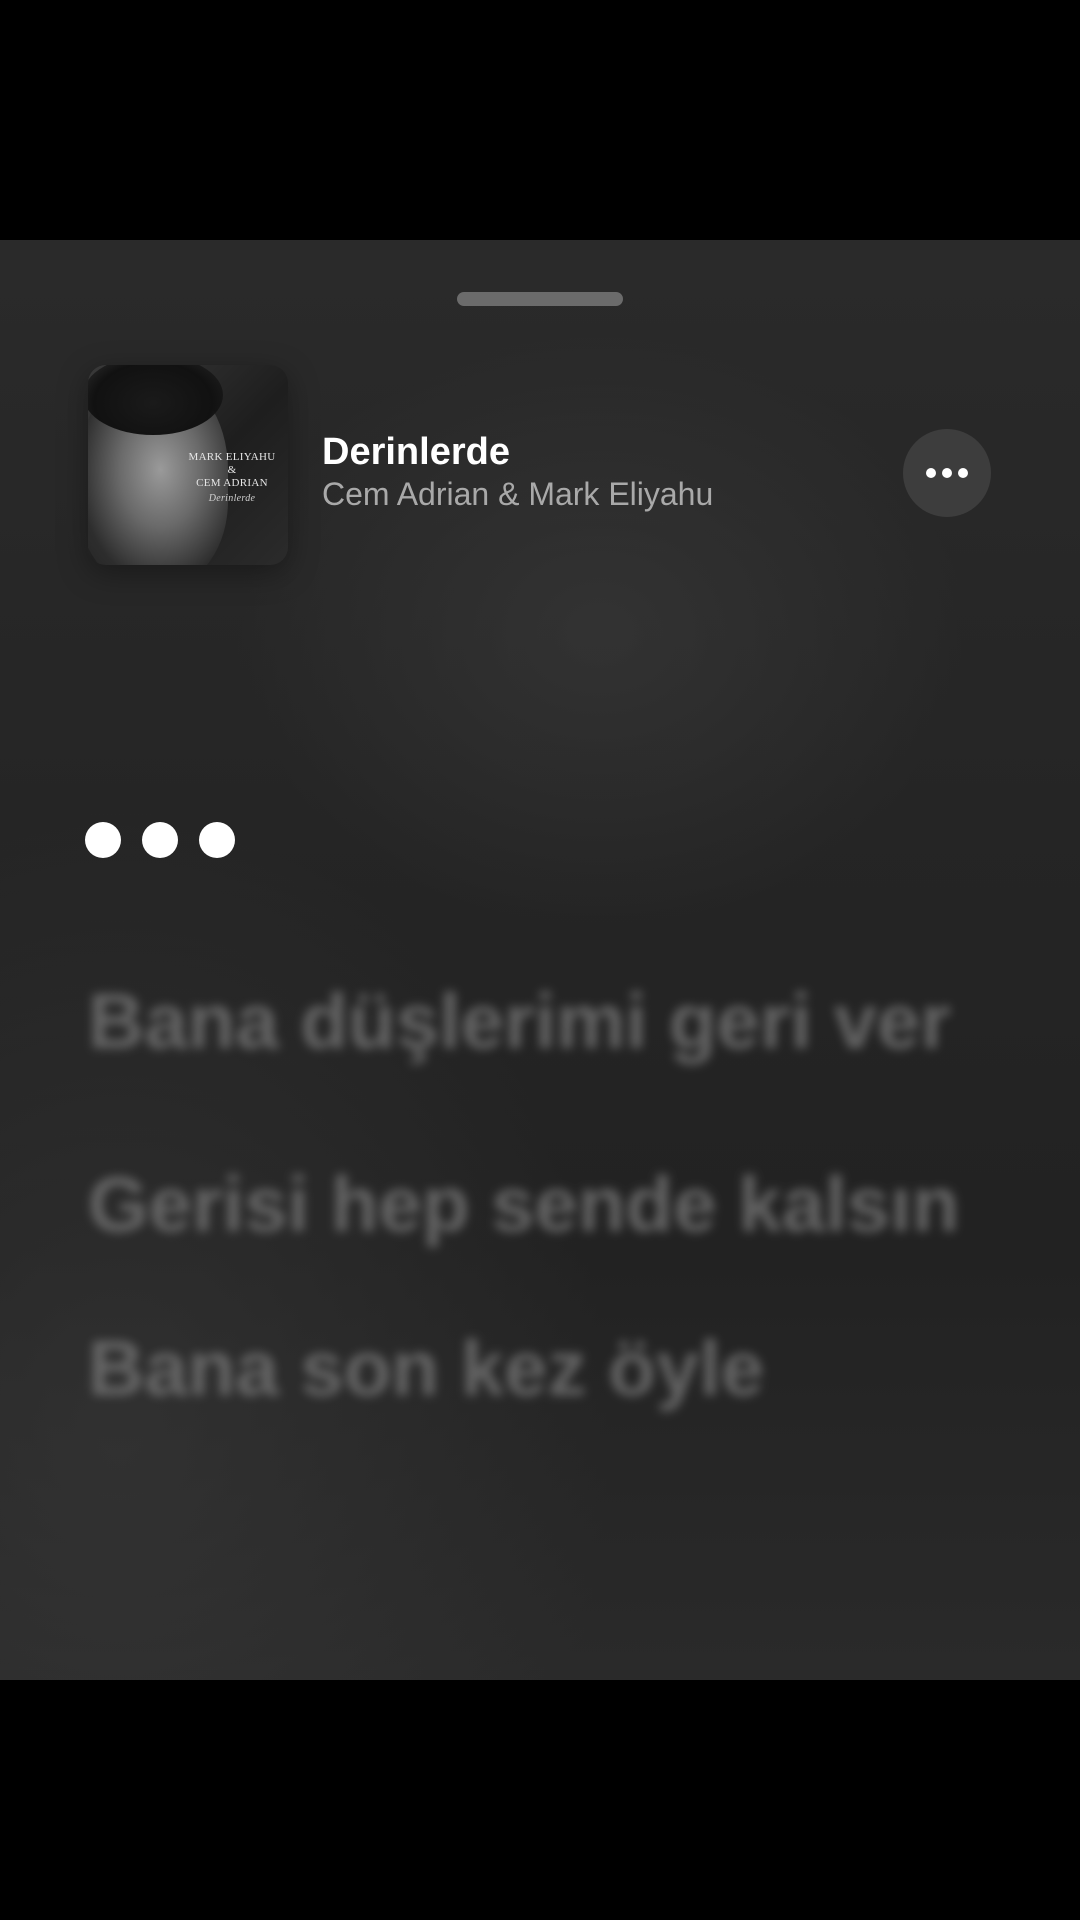 The width and height of the screenshot is (1080, 1920). What do you see at coordinates (538, 1204) in the screenshot?
I see `lyric-line: Gerisi hep sende kalsın` at bounding box center [538, 1204].